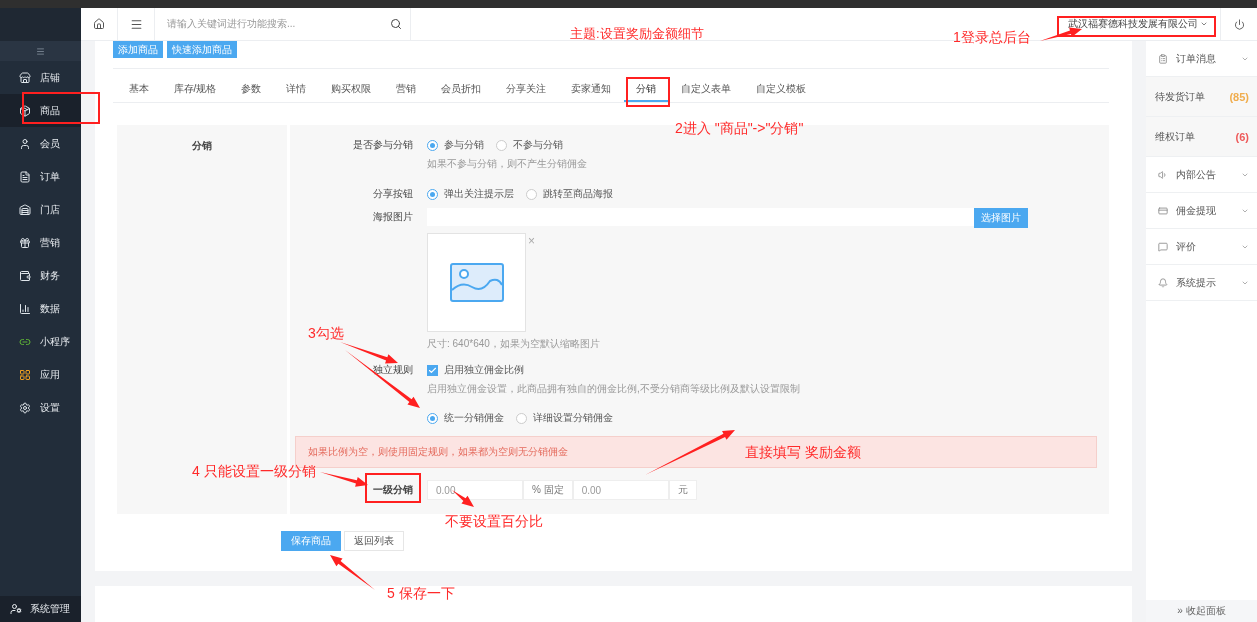 The width and height of the screenshot is (1257, 622). I want to click on home-icon, so click(99, 24).